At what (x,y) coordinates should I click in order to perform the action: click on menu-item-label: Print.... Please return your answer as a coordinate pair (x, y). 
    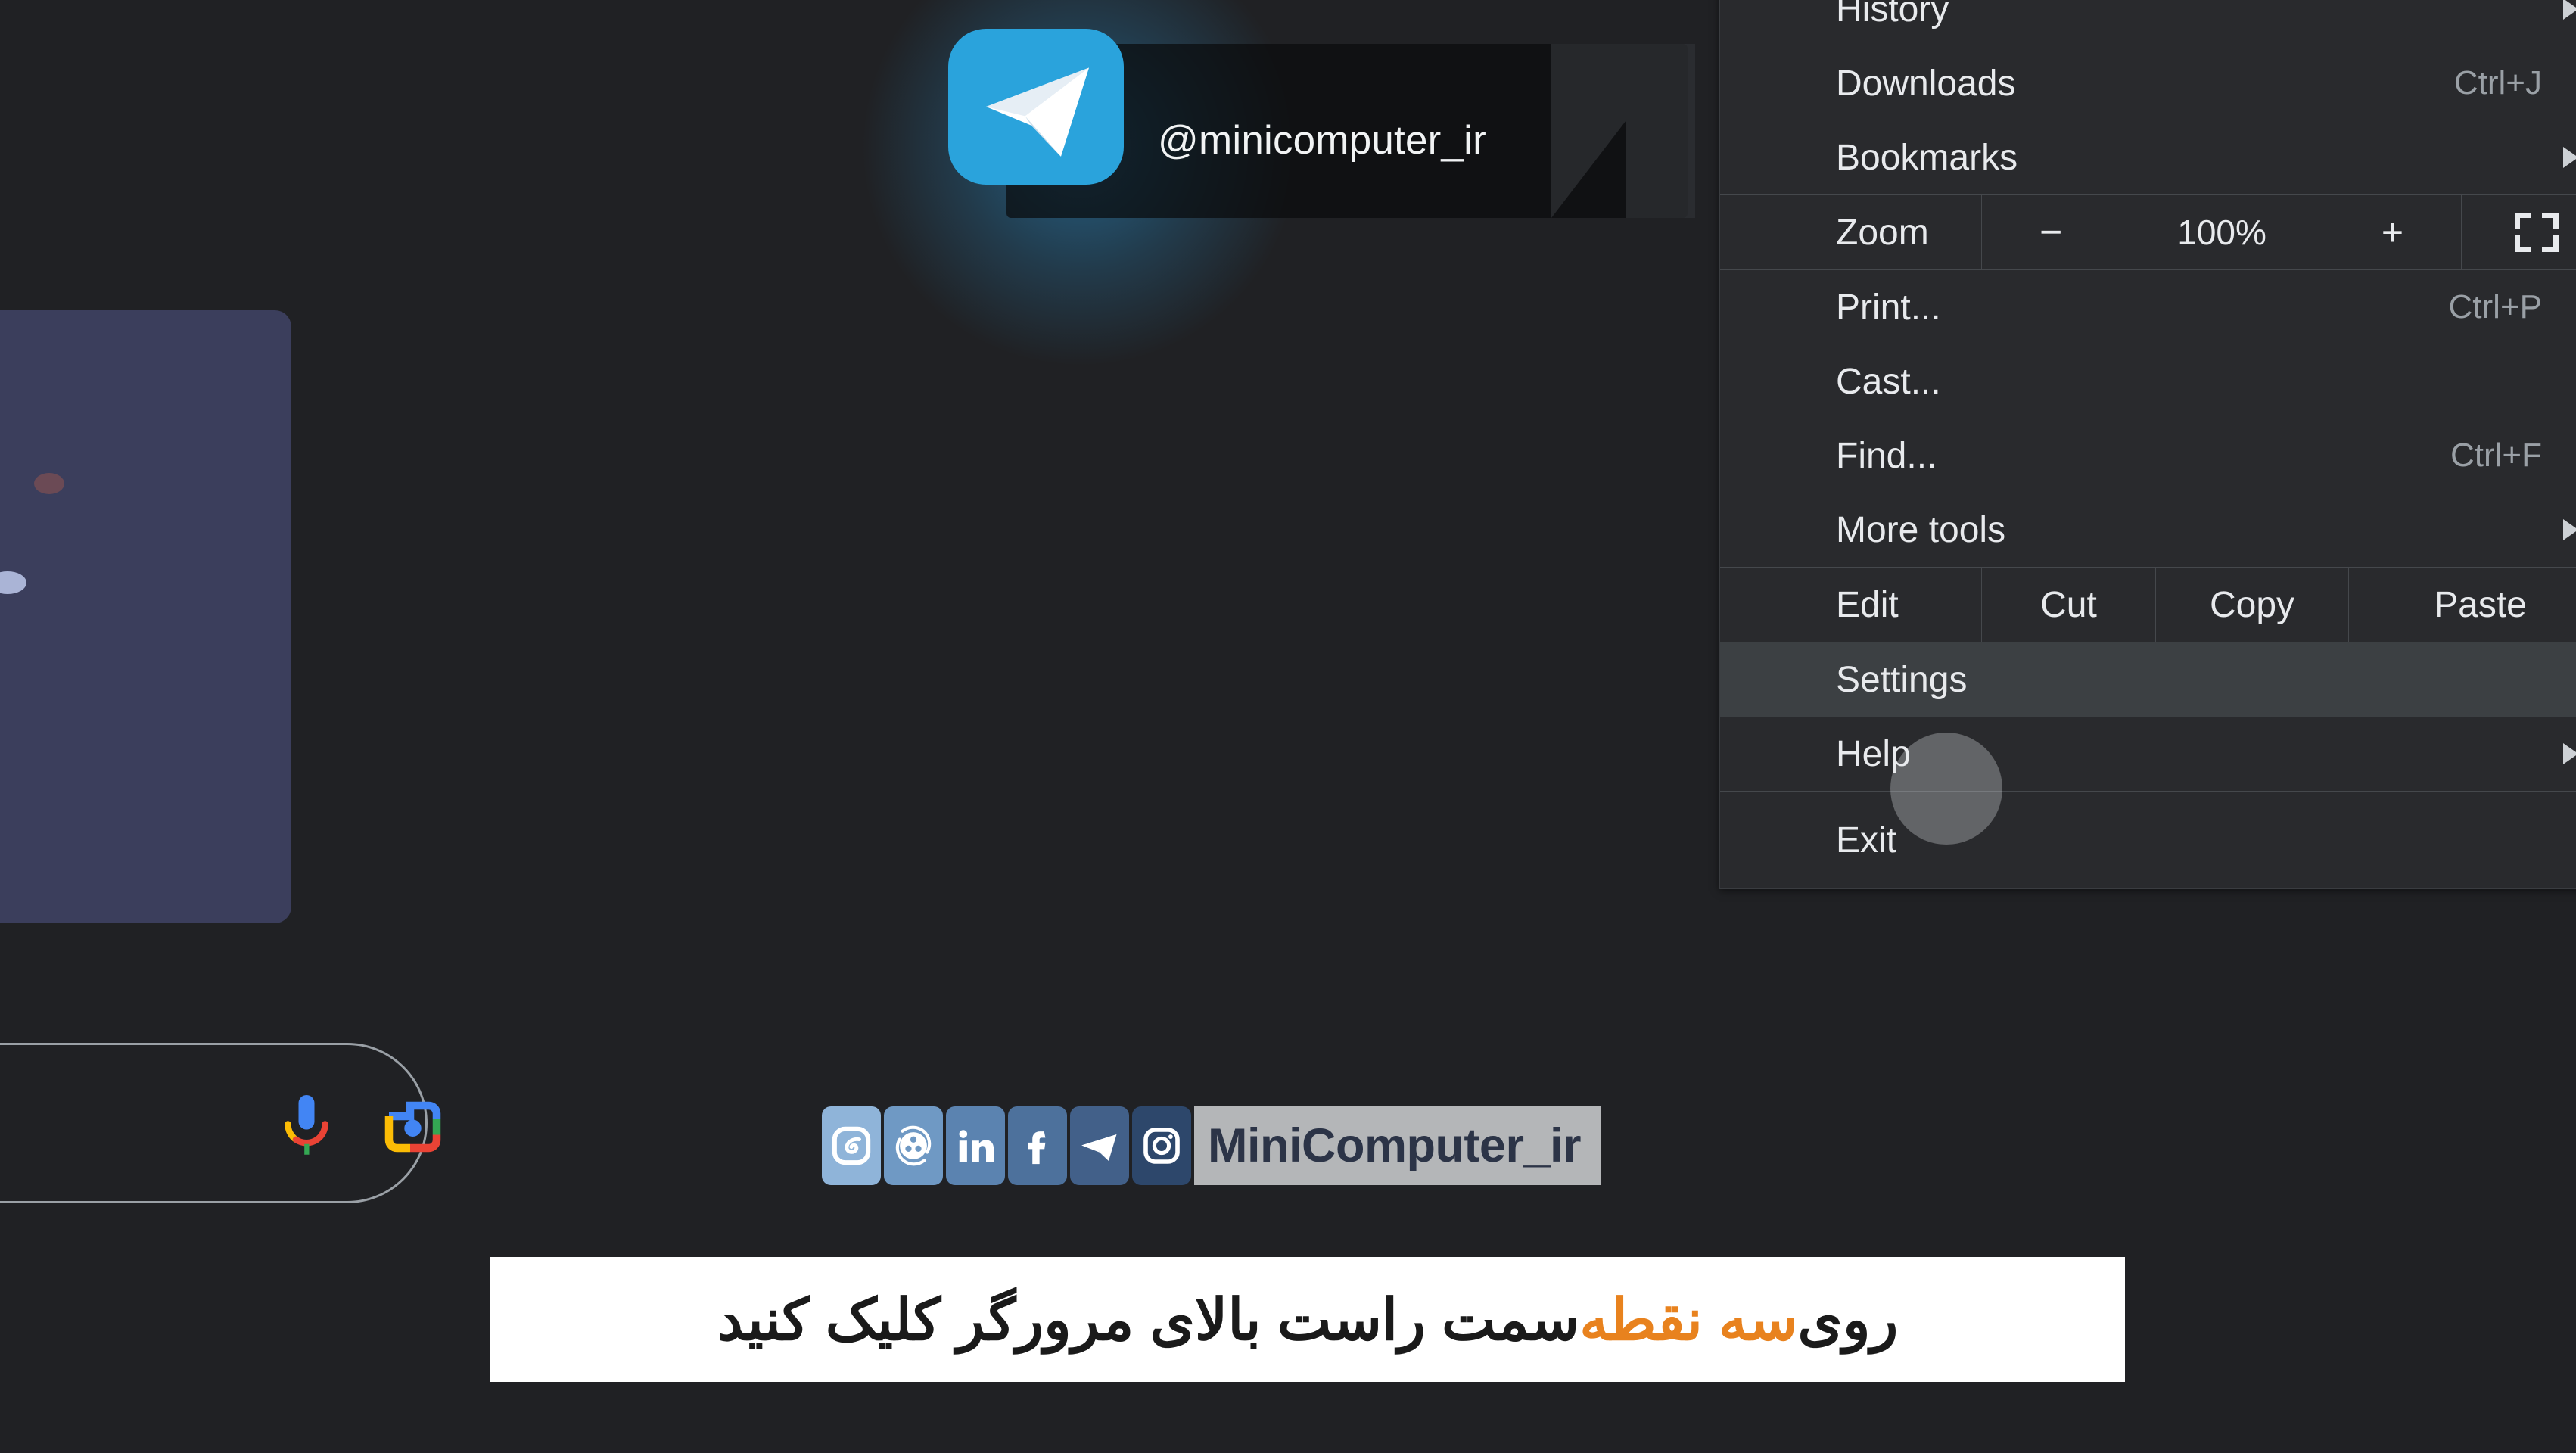
    Looking at the image, I should click on (1888, 307).